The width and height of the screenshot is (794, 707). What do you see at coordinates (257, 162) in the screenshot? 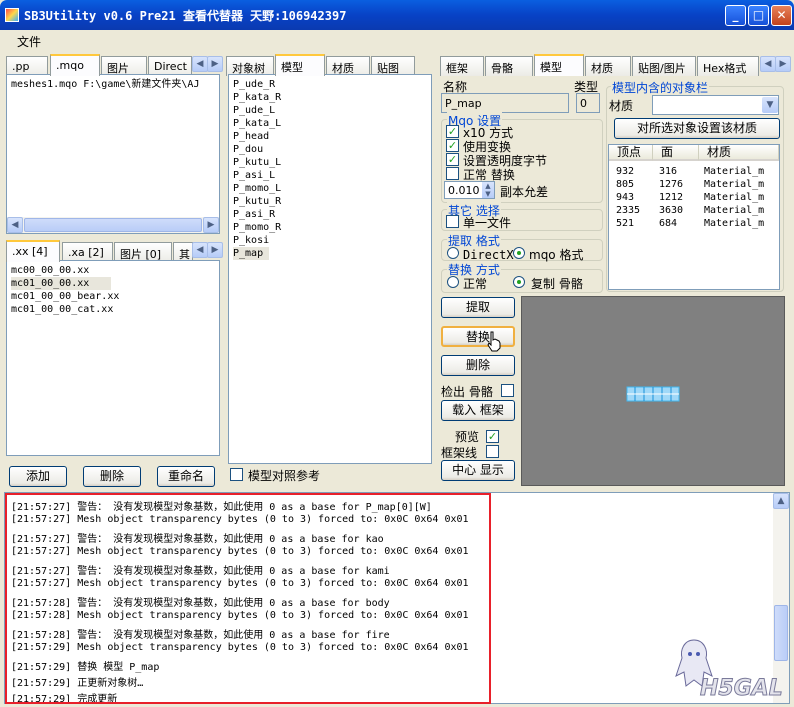
I see `list-item: P_kutu_L` at bounding box center [257, 162].